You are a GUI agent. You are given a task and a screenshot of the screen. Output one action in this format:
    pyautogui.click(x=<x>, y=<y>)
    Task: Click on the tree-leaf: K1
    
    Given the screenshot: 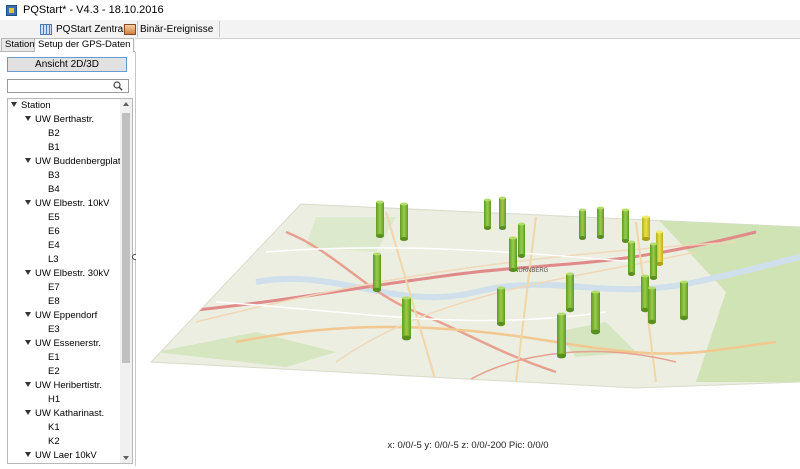 What is the action you would take?
    pyautogui.click(x=54, y=428)
    